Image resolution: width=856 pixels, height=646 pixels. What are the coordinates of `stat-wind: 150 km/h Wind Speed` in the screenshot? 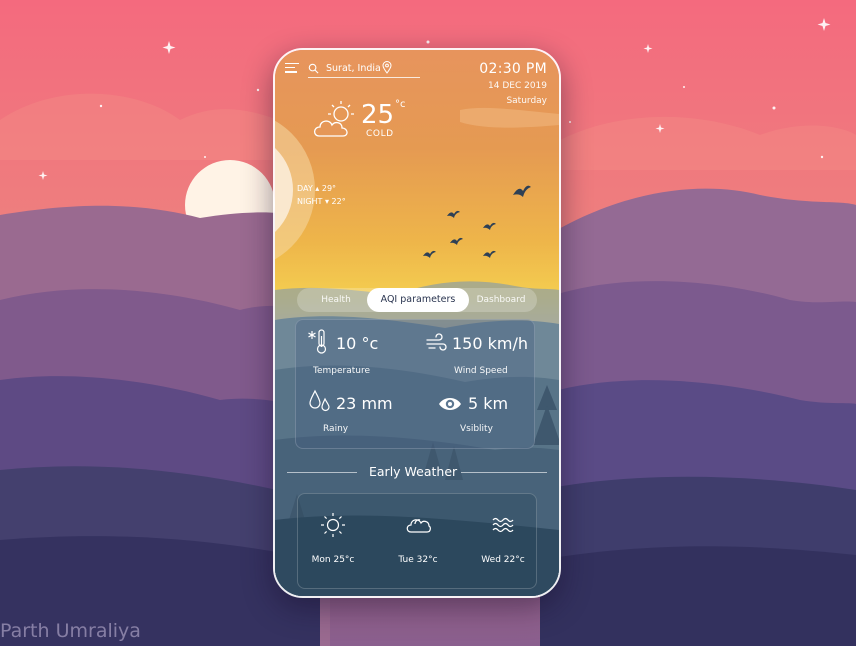 It's located at (481, 356).